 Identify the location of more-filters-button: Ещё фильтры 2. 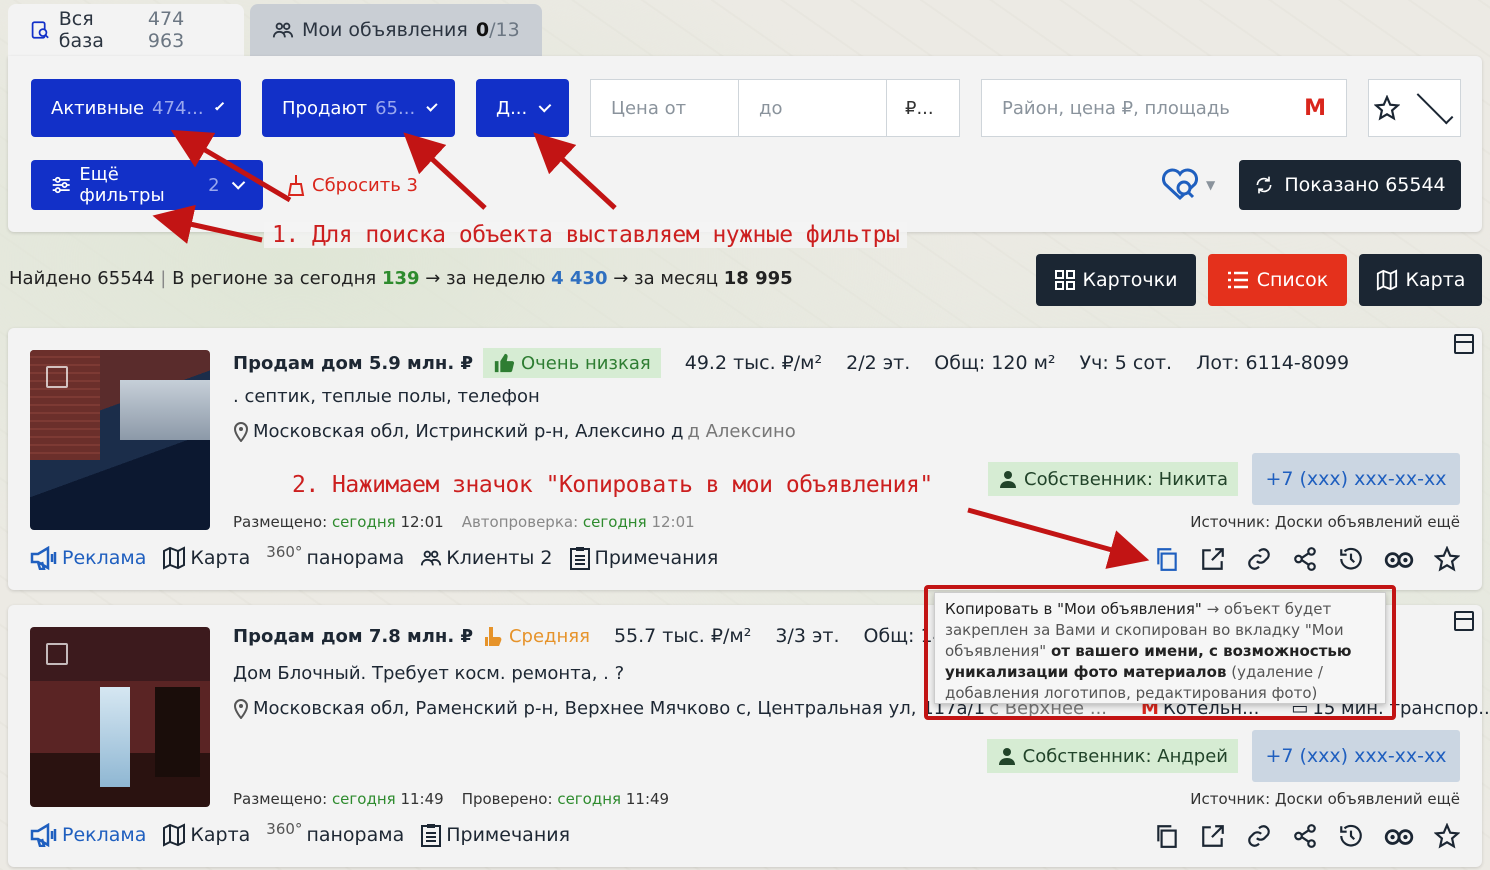
(147, 185).